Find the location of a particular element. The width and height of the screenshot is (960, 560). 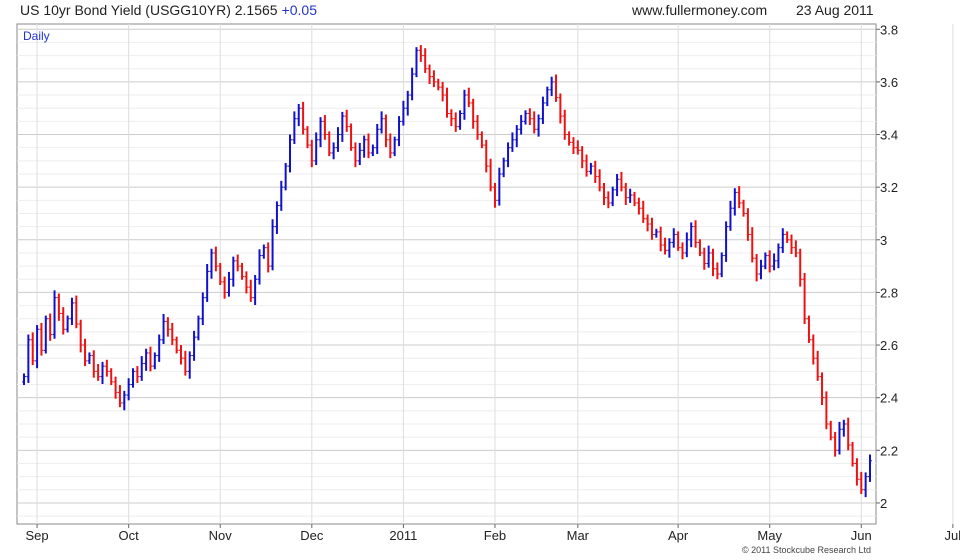

x-tick-label: Dec is located at coordinates (312, 535).